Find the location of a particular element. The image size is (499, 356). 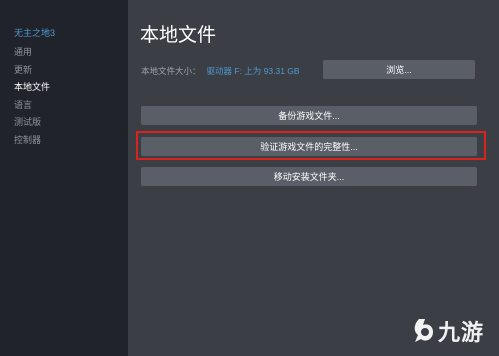

game-title: 无主之地3 is located at coordinates (35, 33).